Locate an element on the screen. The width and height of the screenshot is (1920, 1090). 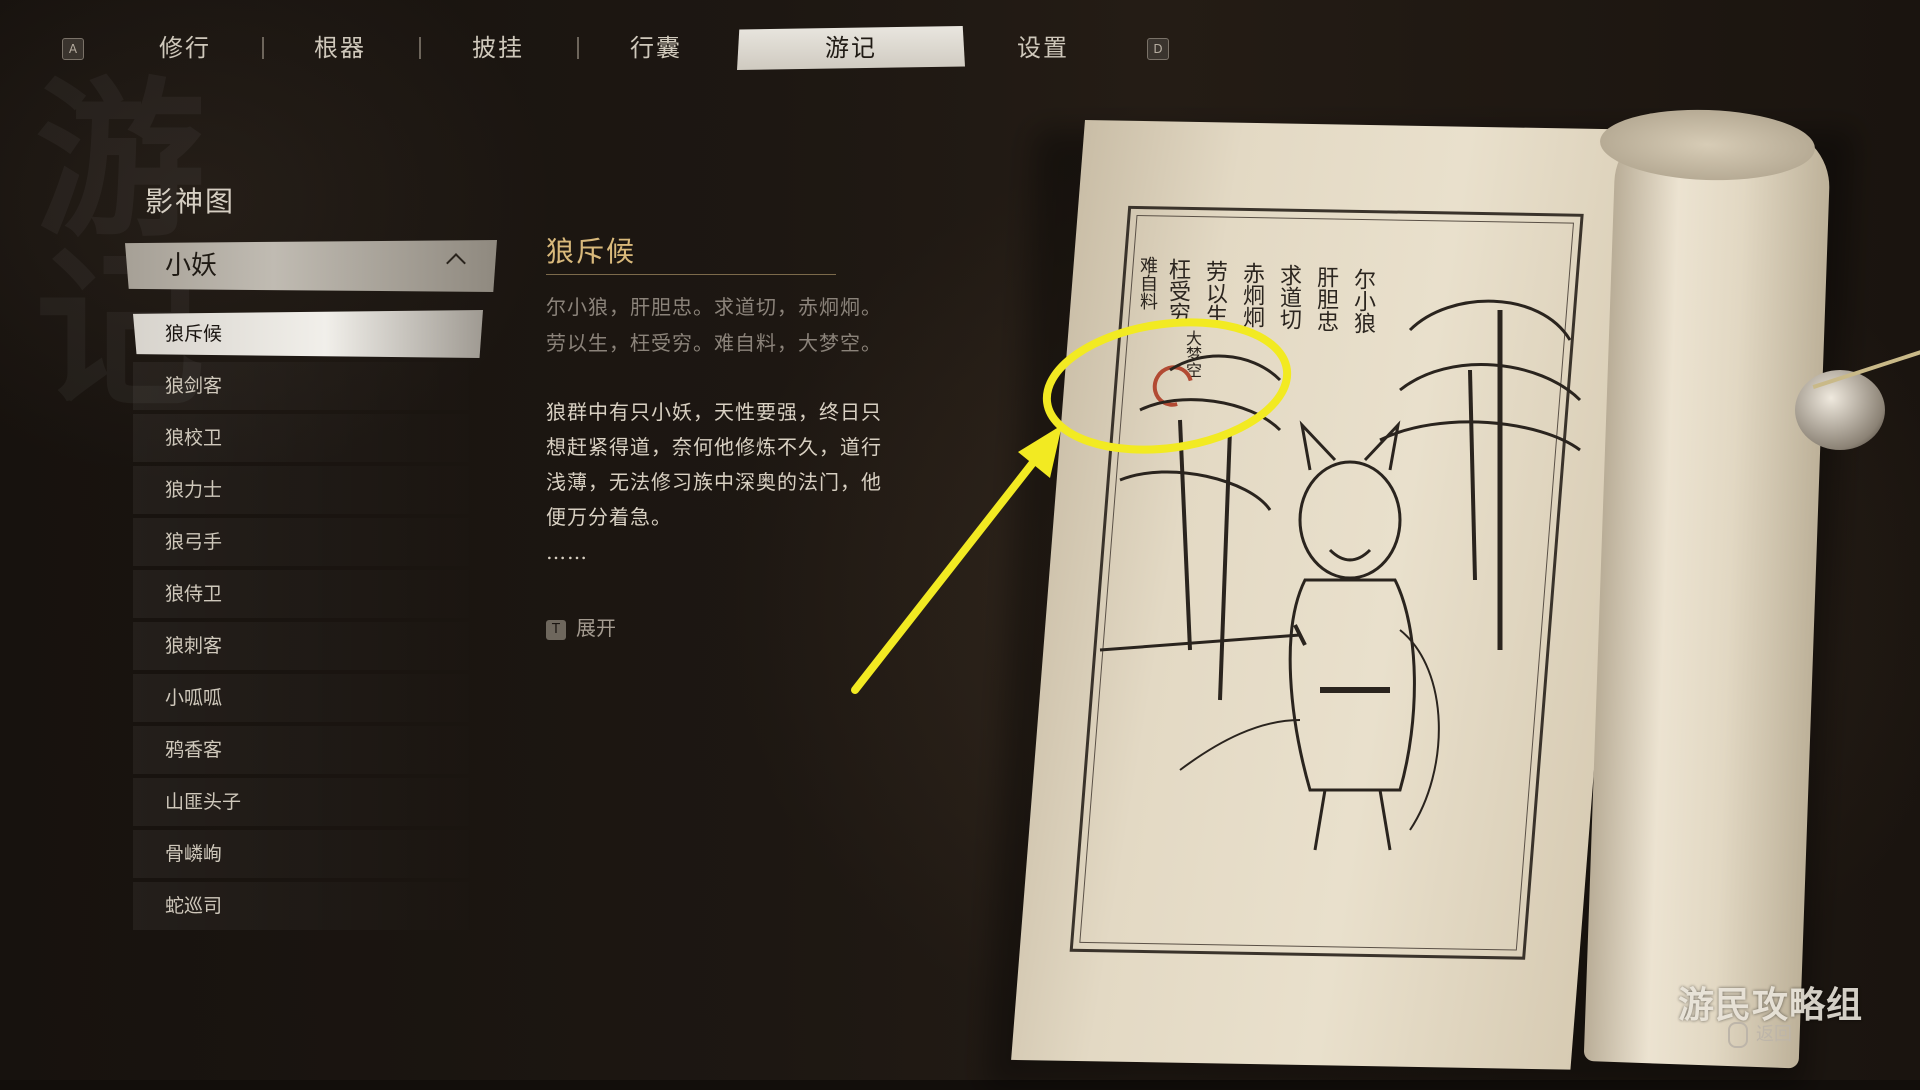
tab-inventory: 行囊 is located at coordinates (656, 48).